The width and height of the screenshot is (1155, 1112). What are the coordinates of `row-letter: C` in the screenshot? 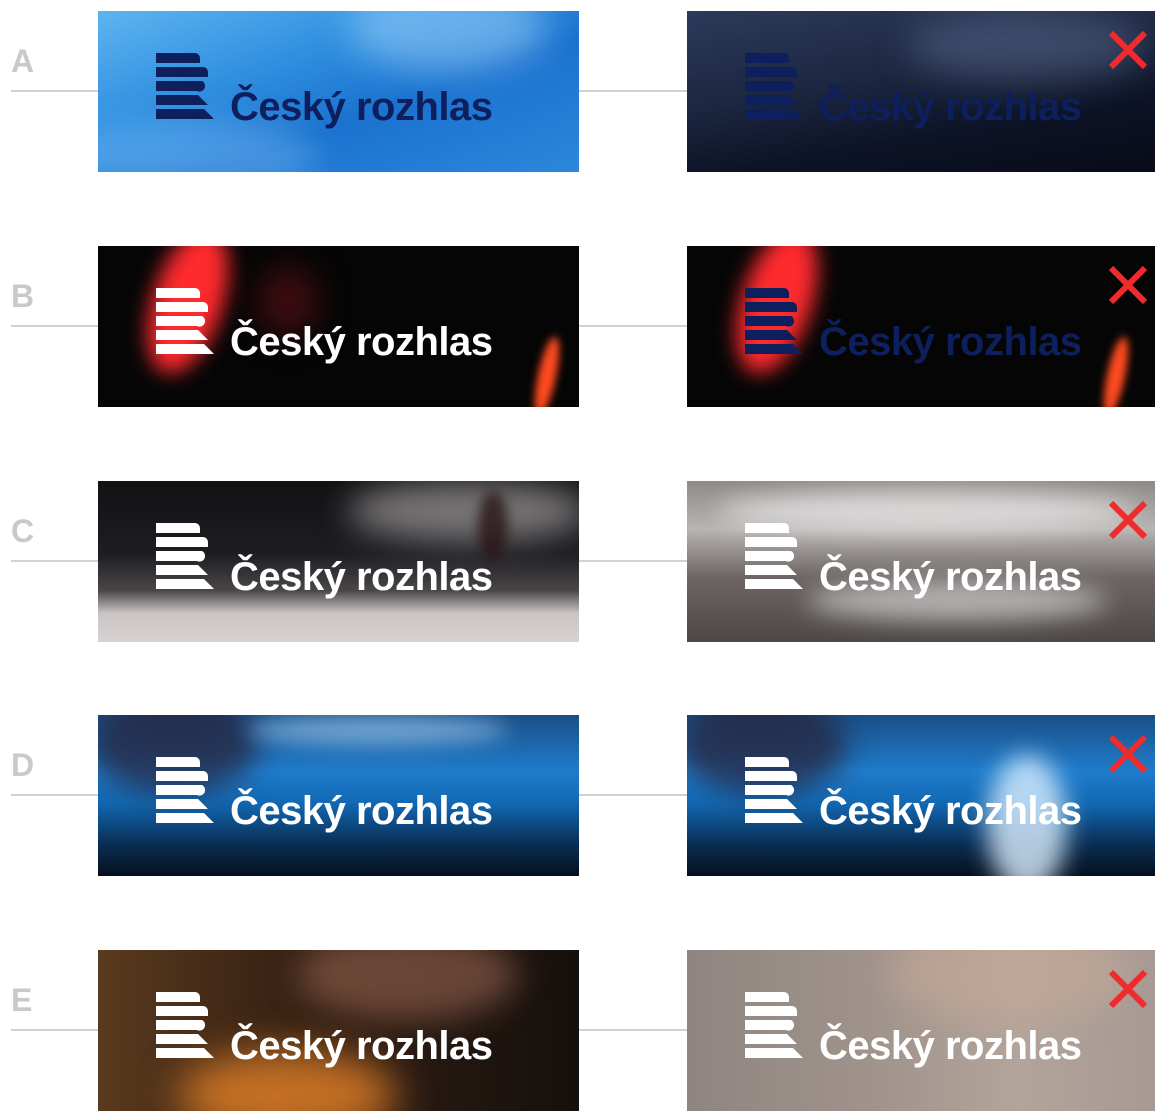 It's located at (23, 531).